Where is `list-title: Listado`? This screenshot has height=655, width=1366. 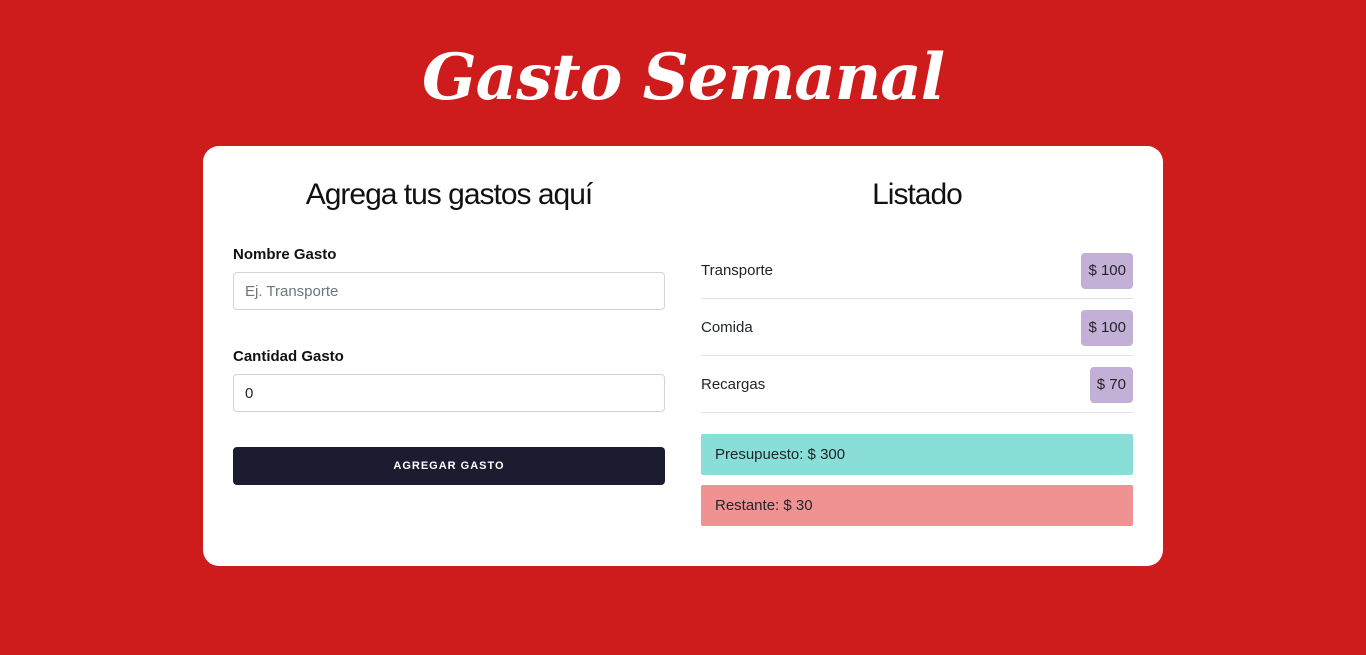 list-title: Listado is located at coordinates (917, 194).